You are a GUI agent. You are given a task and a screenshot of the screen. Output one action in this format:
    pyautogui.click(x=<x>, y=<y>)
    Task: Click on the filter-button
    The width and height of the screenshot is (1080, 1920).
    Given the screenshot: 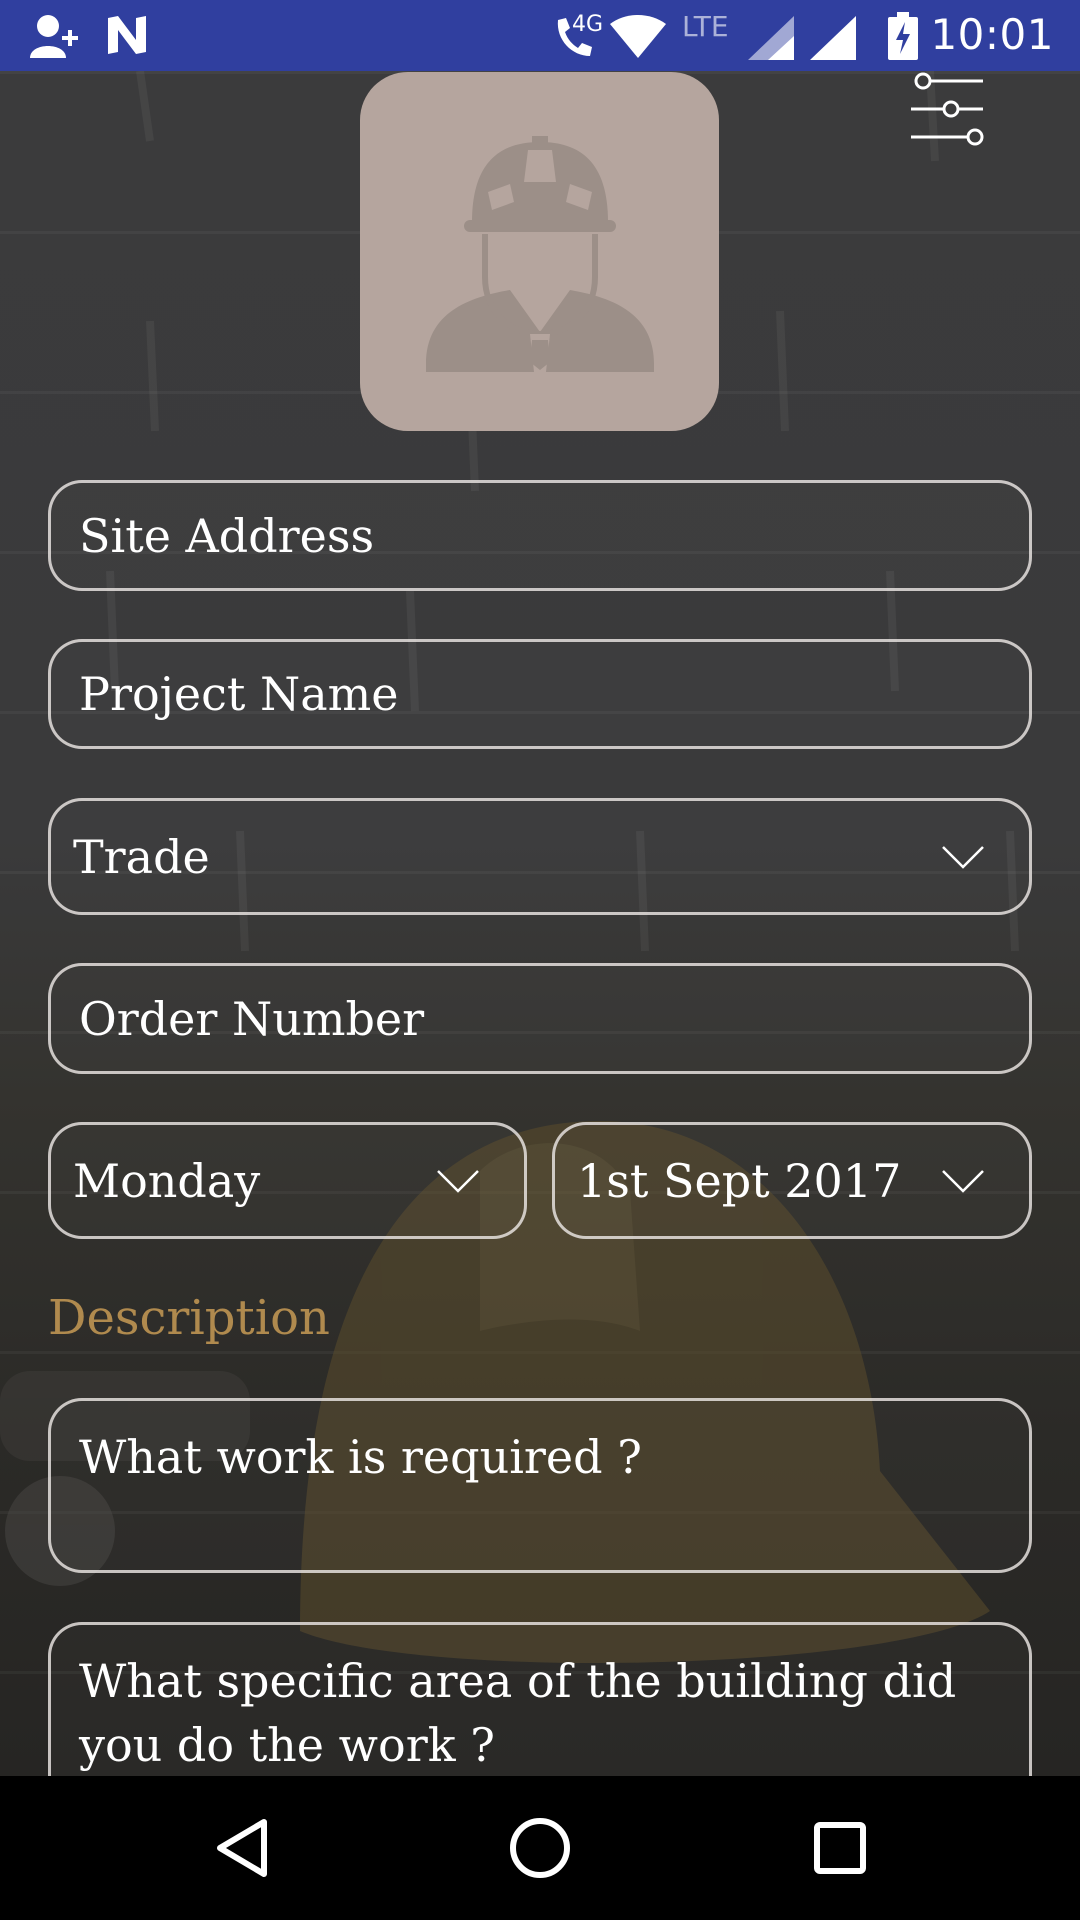 What is the action you would take?
    pyautogui.click(x=945, y=110)
    